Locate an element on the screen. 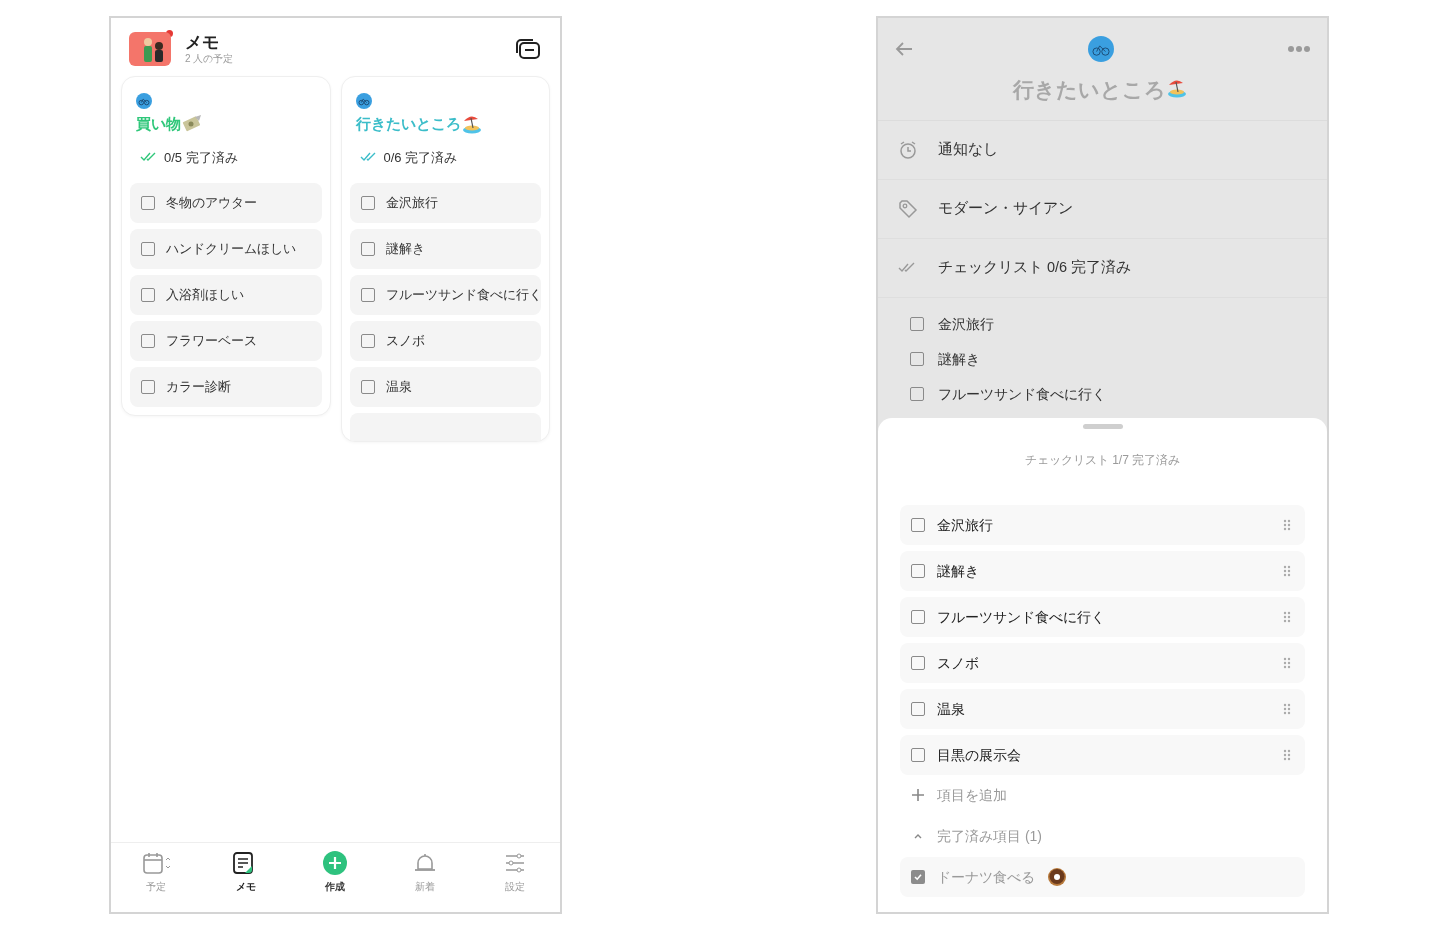  checklist-item: 入浴剤ほしい is located at coordinates (226, 295).